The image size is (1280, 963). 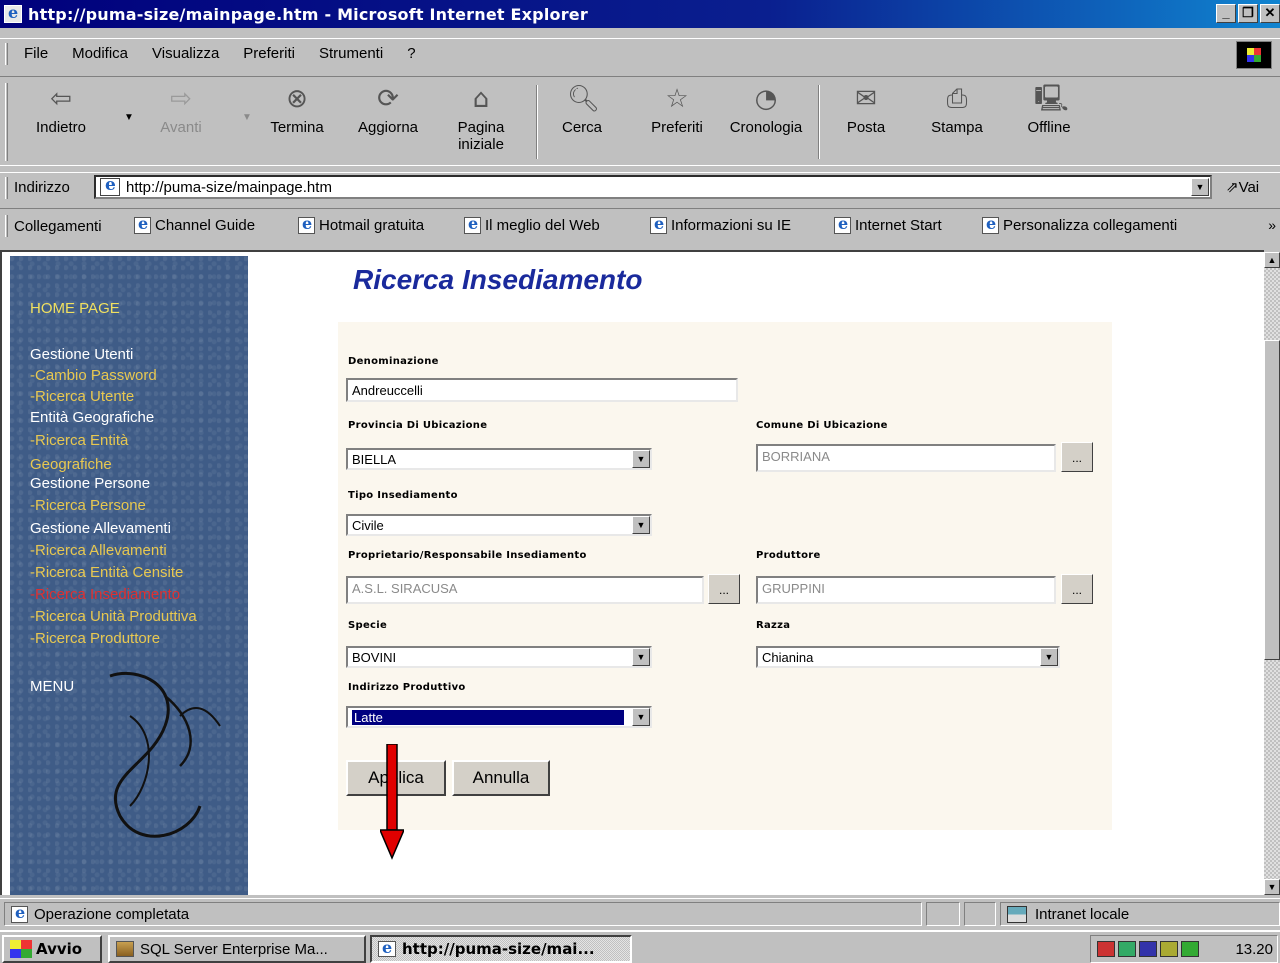 I want to click on denominazione-label: Denominazione, so click(x=393, y=361).